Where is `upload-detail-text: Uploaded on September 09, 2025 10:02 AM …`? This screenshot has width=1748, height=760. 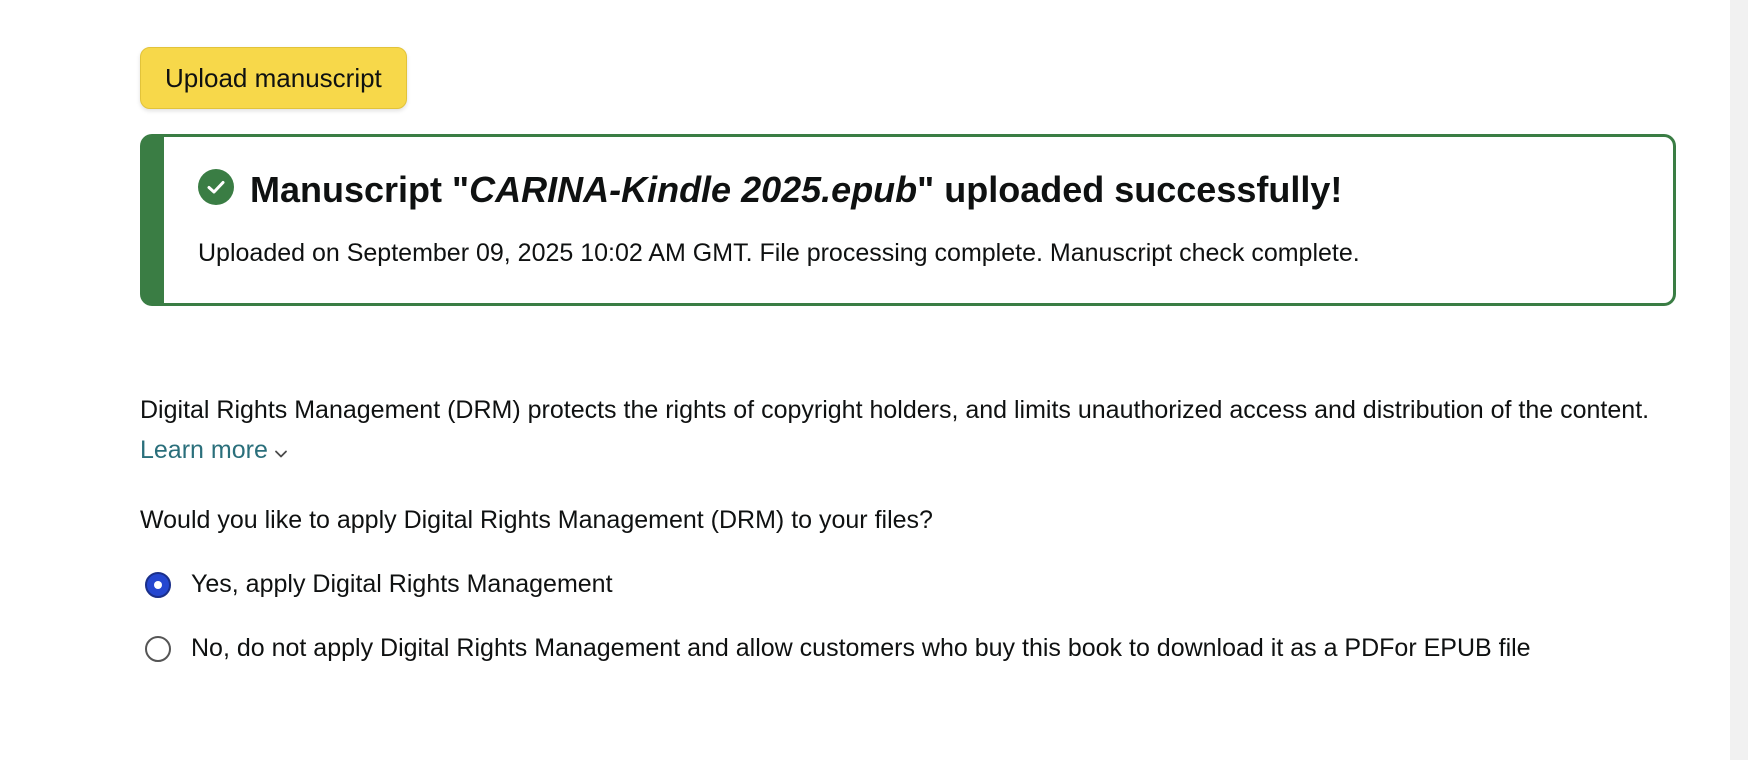
upload-detail-text: Uploaded on September 09, 2025 10:02 AM … is located at coordinates (779, 253).